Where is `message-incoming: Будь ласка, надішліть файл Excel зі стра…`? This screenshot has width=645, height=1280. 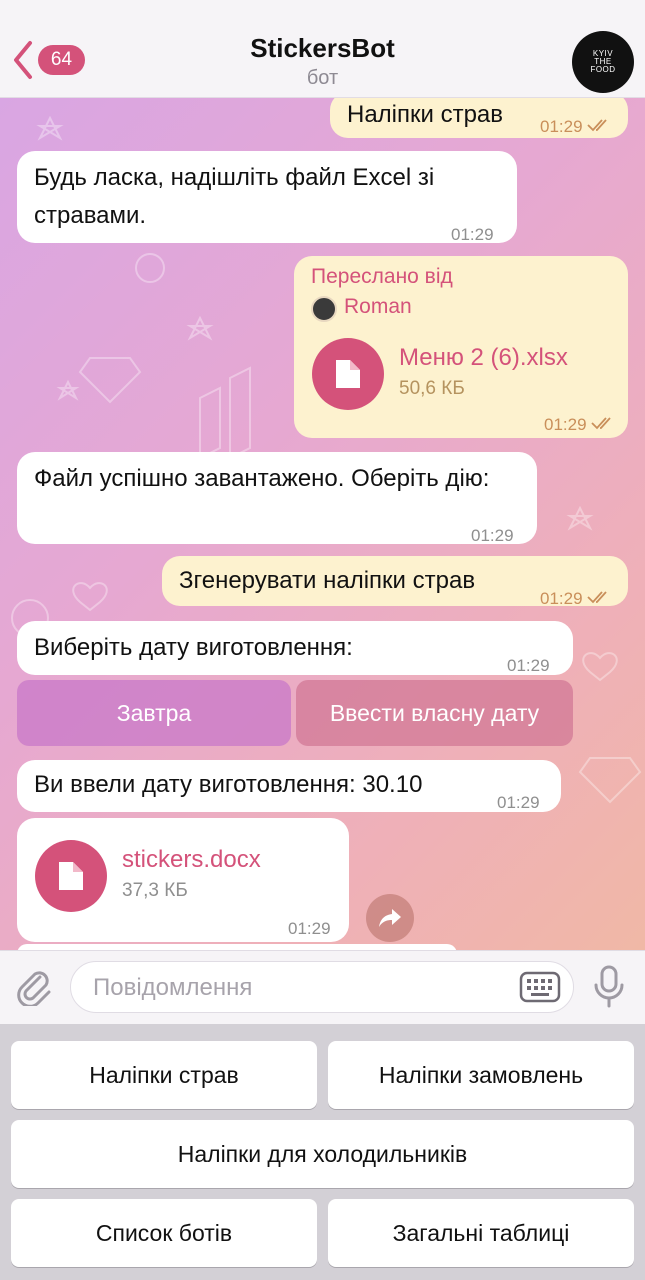 message-incoming: Будь ласка, надішліть файл Excel зі стра… is located at coordinates (267, 197).